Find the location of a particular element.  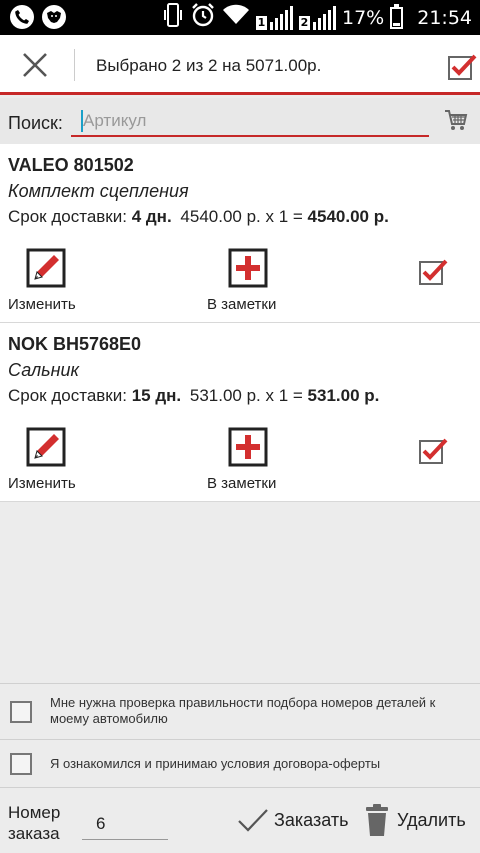

select-all-checkbox is located at coordinates (462, 67).